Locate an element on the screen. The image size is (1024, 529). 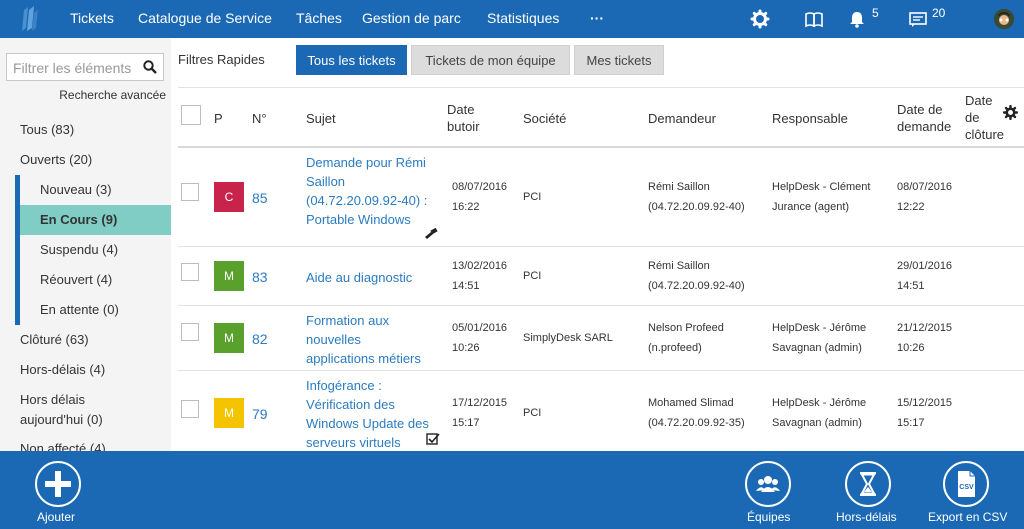
ticket-number: 83 is located at coordinates (260, 277).